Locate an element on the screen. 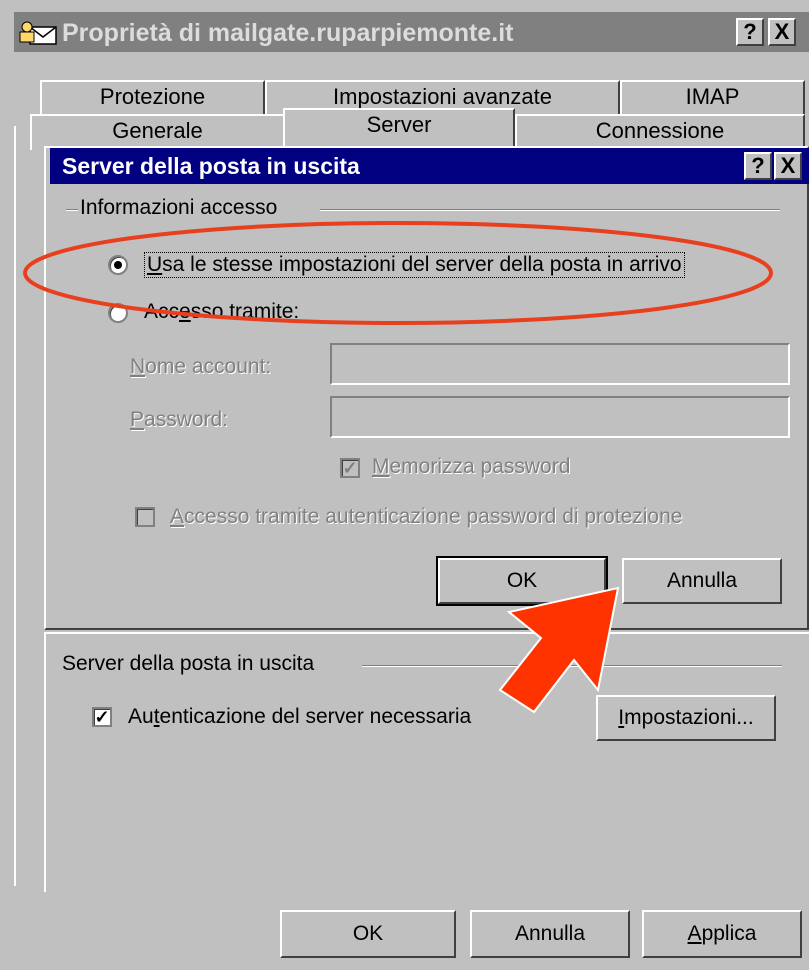 This screenshot has height=970, width=809. highlight-ellipse is located at coordinates (398, 273).